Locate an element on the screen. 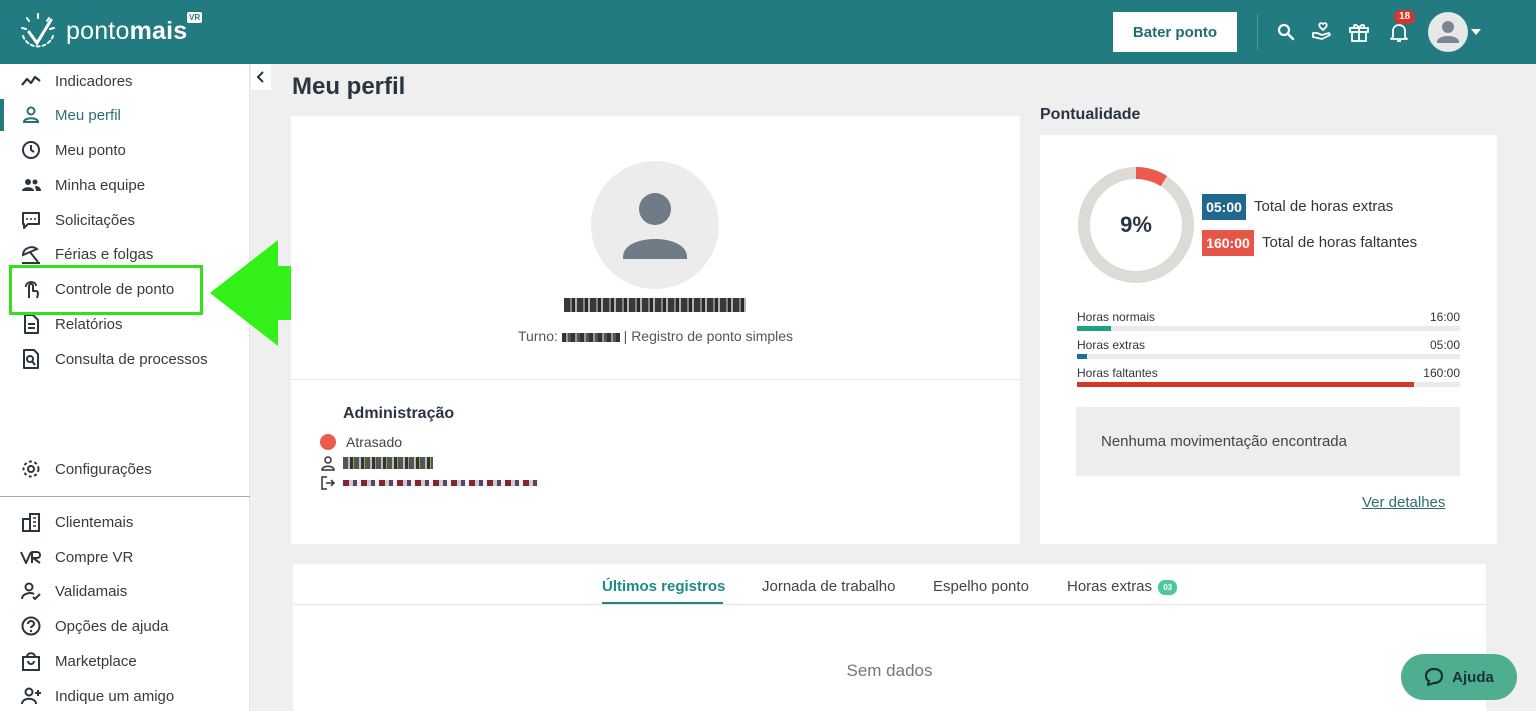  gift-icon is located at coordinates (1359, 32).